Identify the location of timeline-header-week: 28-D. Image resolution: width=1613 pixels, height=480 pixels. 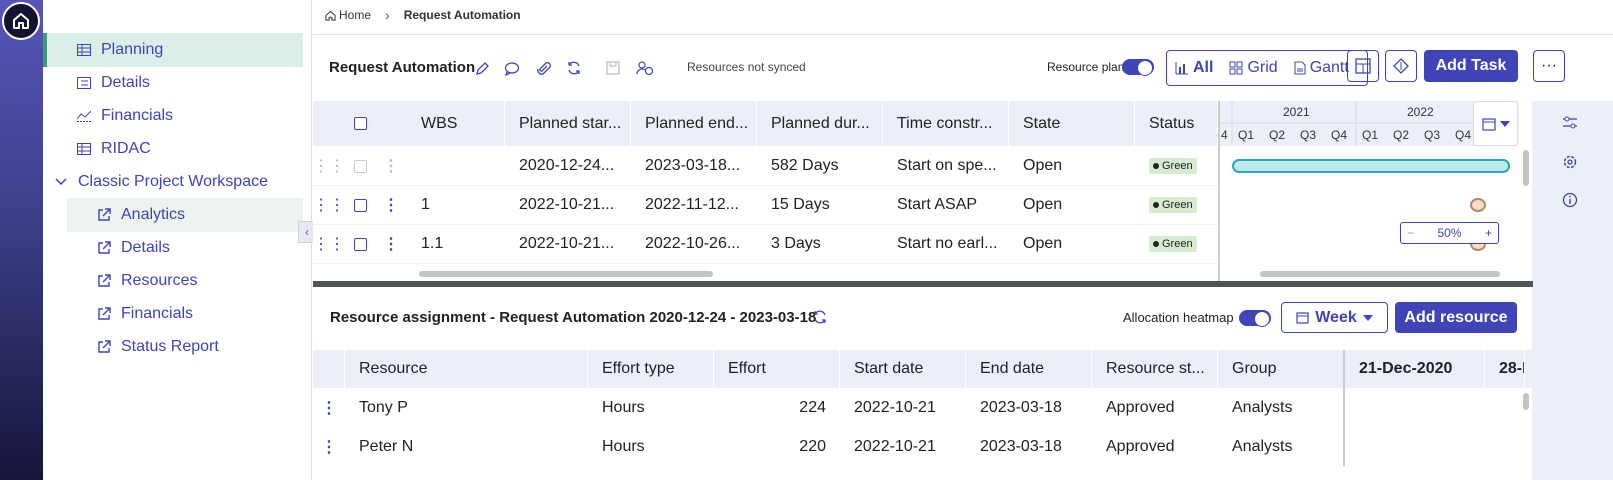
(1505, 369).